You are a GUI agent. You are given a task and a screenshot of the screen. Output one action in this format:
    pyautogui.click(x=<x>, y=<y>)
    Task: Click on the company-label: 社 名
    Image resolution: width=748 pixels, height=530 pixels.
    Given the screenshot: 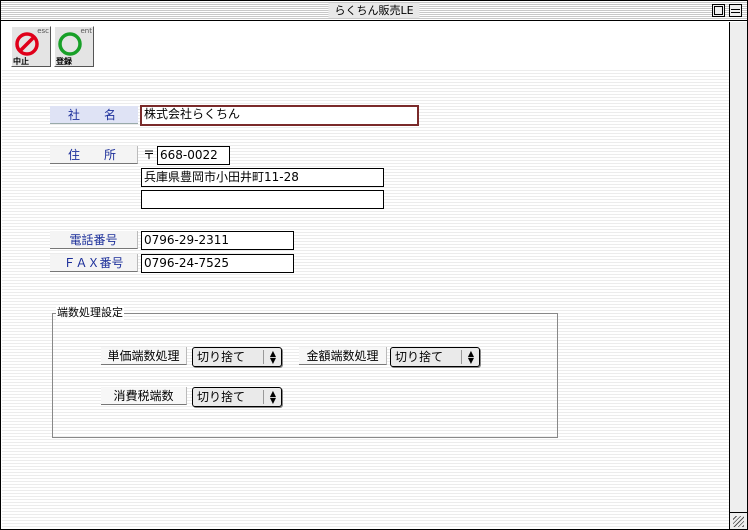 What is the action you would take?
    pyautogui.click(x=94, y=115)
    